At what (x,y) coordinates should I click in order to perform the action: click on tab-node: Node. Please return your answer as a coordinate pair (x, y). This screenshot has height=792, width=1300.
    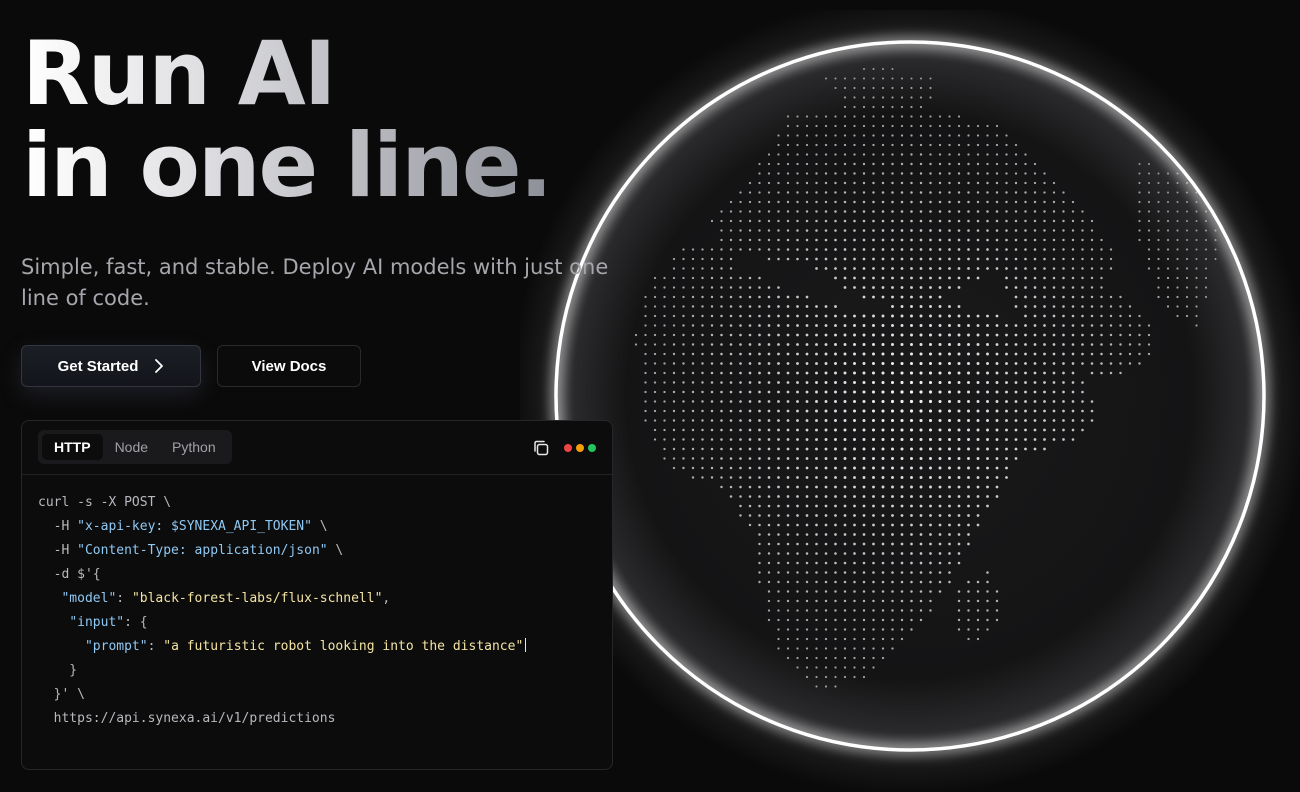
    Looking at the image, I should click on (131, 447).